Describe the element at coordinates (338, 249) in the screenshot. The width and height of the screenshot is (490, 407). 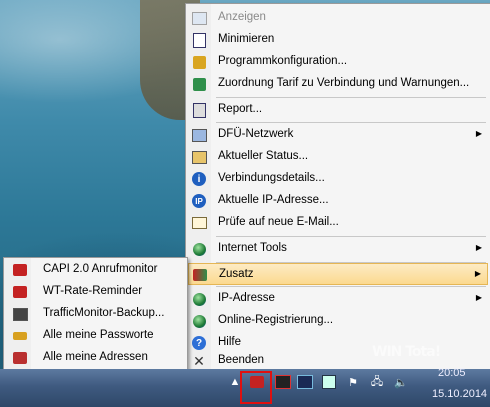
I see `menu-item-internet-tools: Internet Tools ▶` at that location.